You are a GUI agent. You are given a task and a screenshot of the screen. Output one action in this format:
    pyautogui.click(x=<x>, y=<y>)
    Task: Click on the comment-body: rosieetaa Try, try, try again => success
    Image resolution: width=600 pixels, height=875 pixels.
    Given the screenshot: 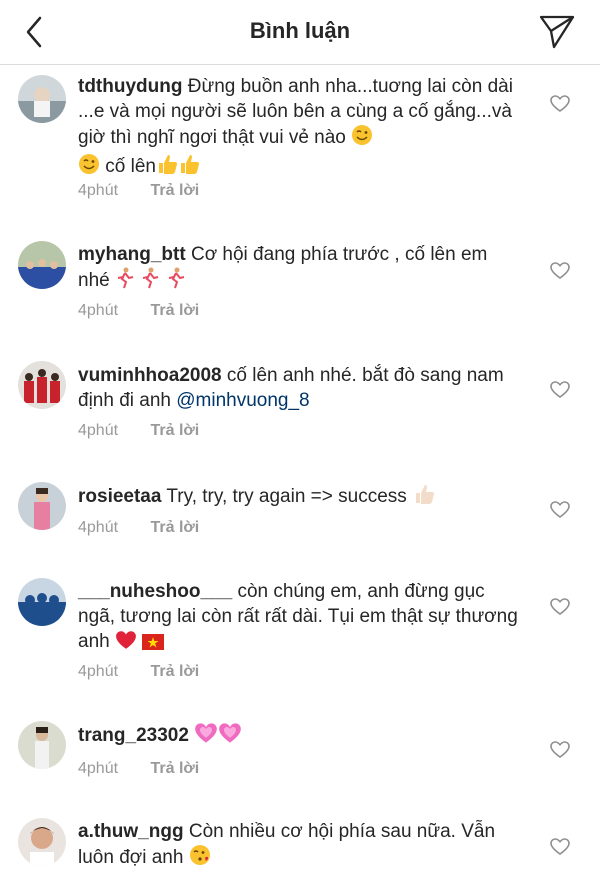 What is the action you would take?
    pyautogui.click(x=298, y=497)
    